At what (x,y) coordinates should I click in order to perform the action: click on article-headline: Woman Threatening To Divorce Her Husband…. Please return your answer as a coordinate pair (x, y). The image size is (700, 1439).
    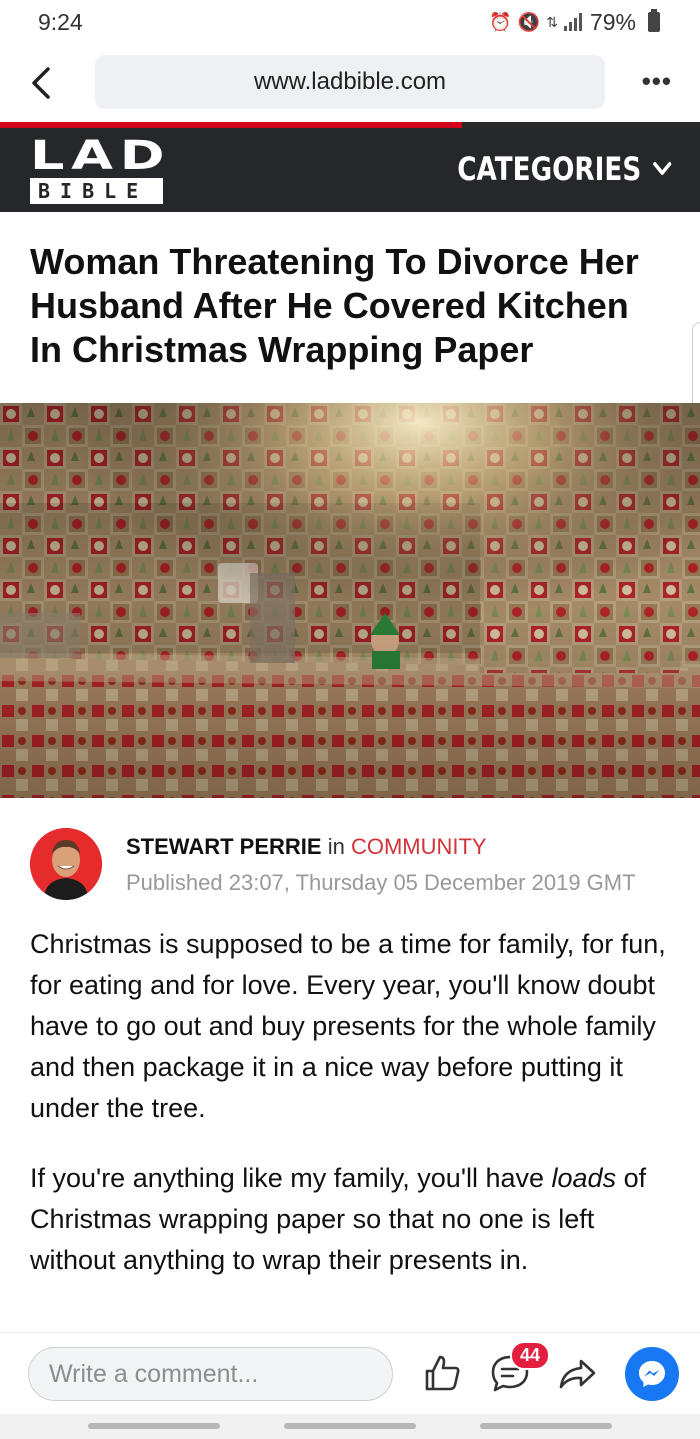
    Looking at the image, I should click on (334, 305).